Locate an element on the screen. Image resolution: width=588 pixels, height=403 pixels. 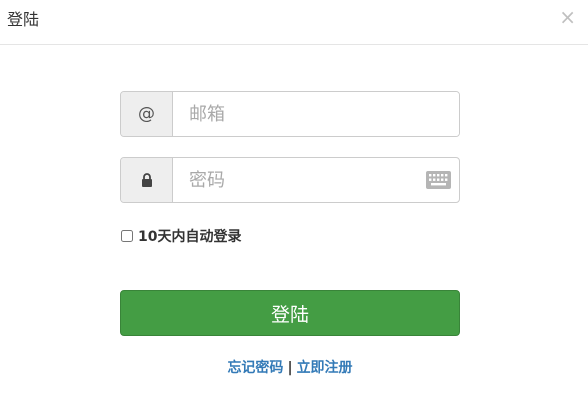
keyboard-icon is located at coordinates (438, 180).